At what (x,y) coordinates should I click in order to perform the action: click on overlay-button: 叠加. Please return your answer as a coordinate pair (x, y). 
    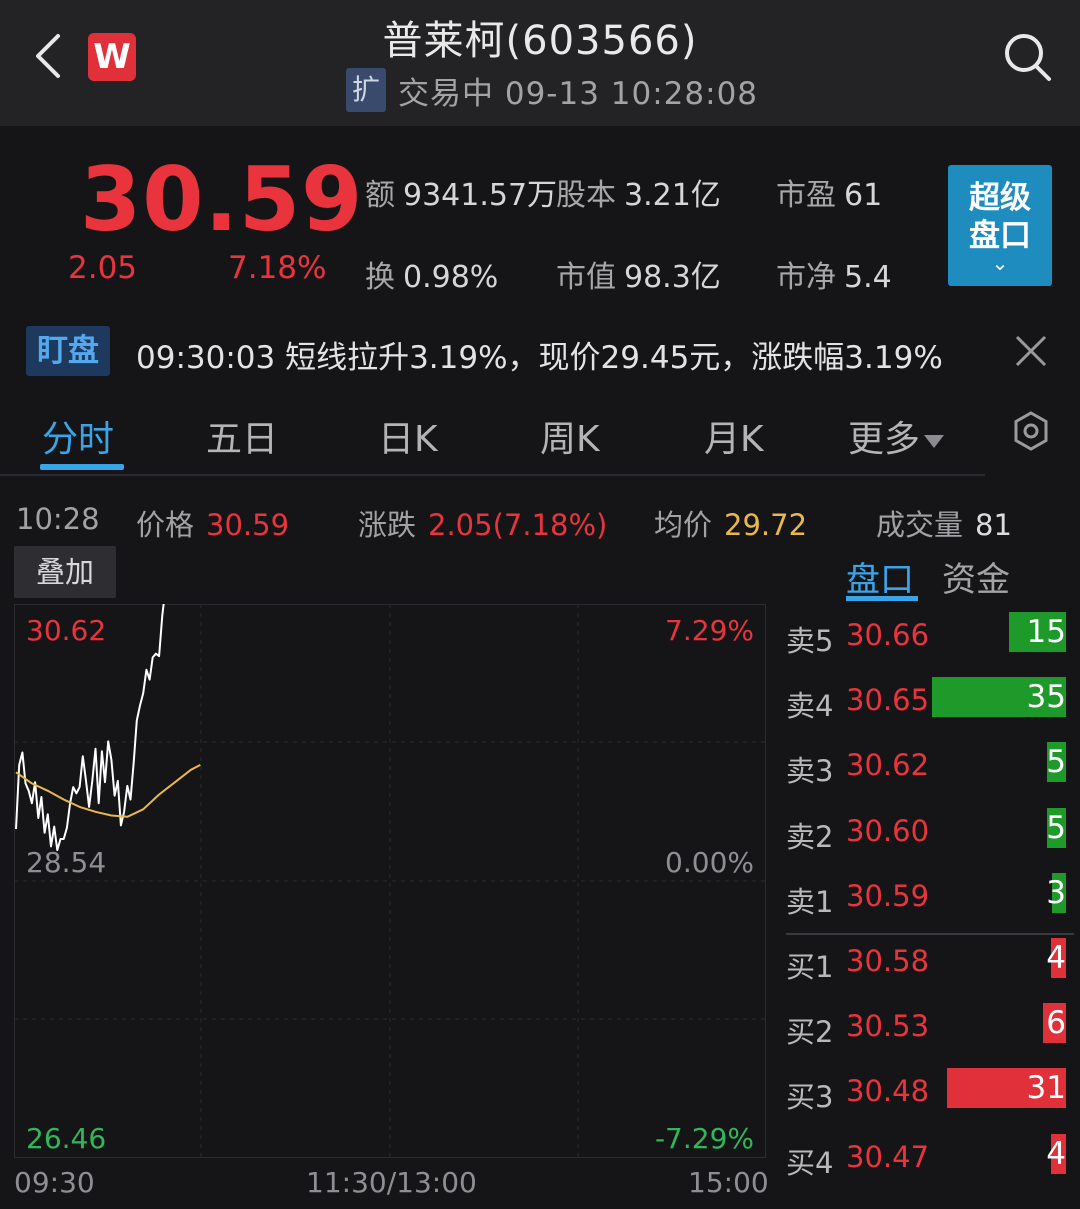
    Looking at the image, I should click on (65, 572).